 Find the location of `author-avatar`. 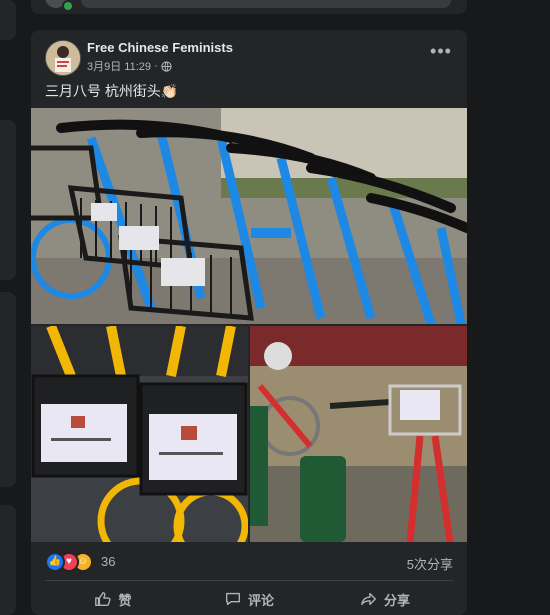

author-avatar is located at coordinates (63, 58).